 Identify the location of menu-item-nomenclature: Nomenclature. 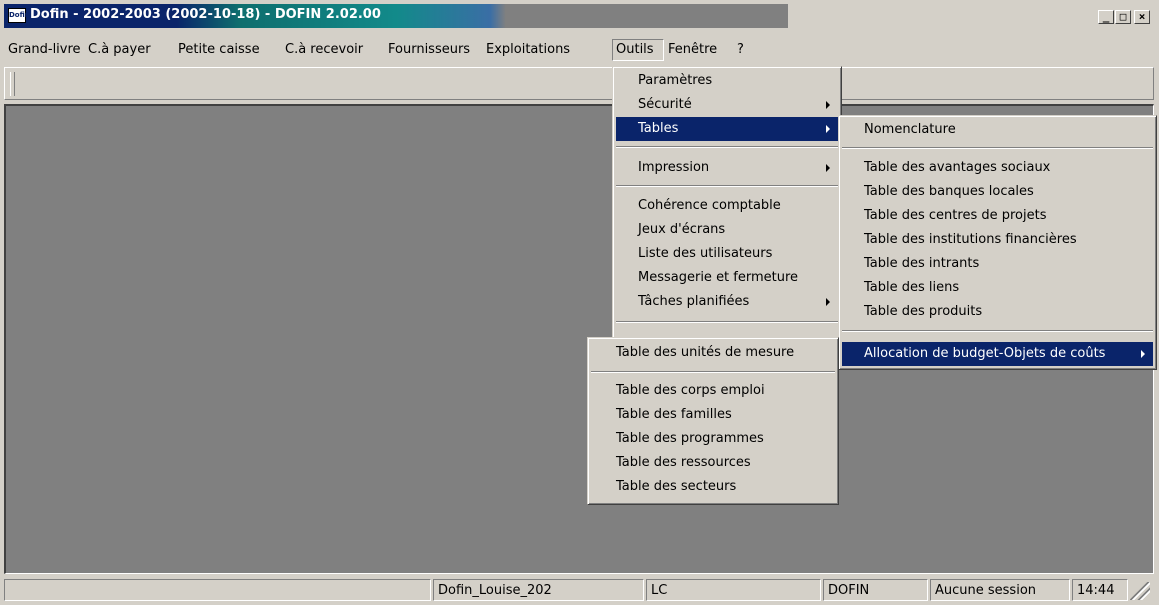
(997, 130).